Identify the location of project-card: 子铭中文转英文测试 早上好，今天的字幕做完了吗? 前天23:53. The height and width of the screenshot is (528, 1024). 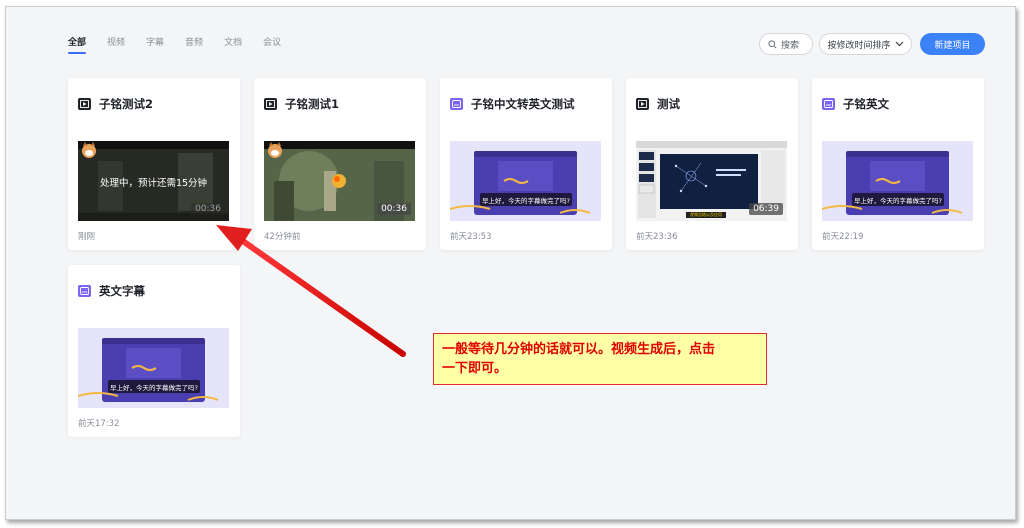
(526, 164).